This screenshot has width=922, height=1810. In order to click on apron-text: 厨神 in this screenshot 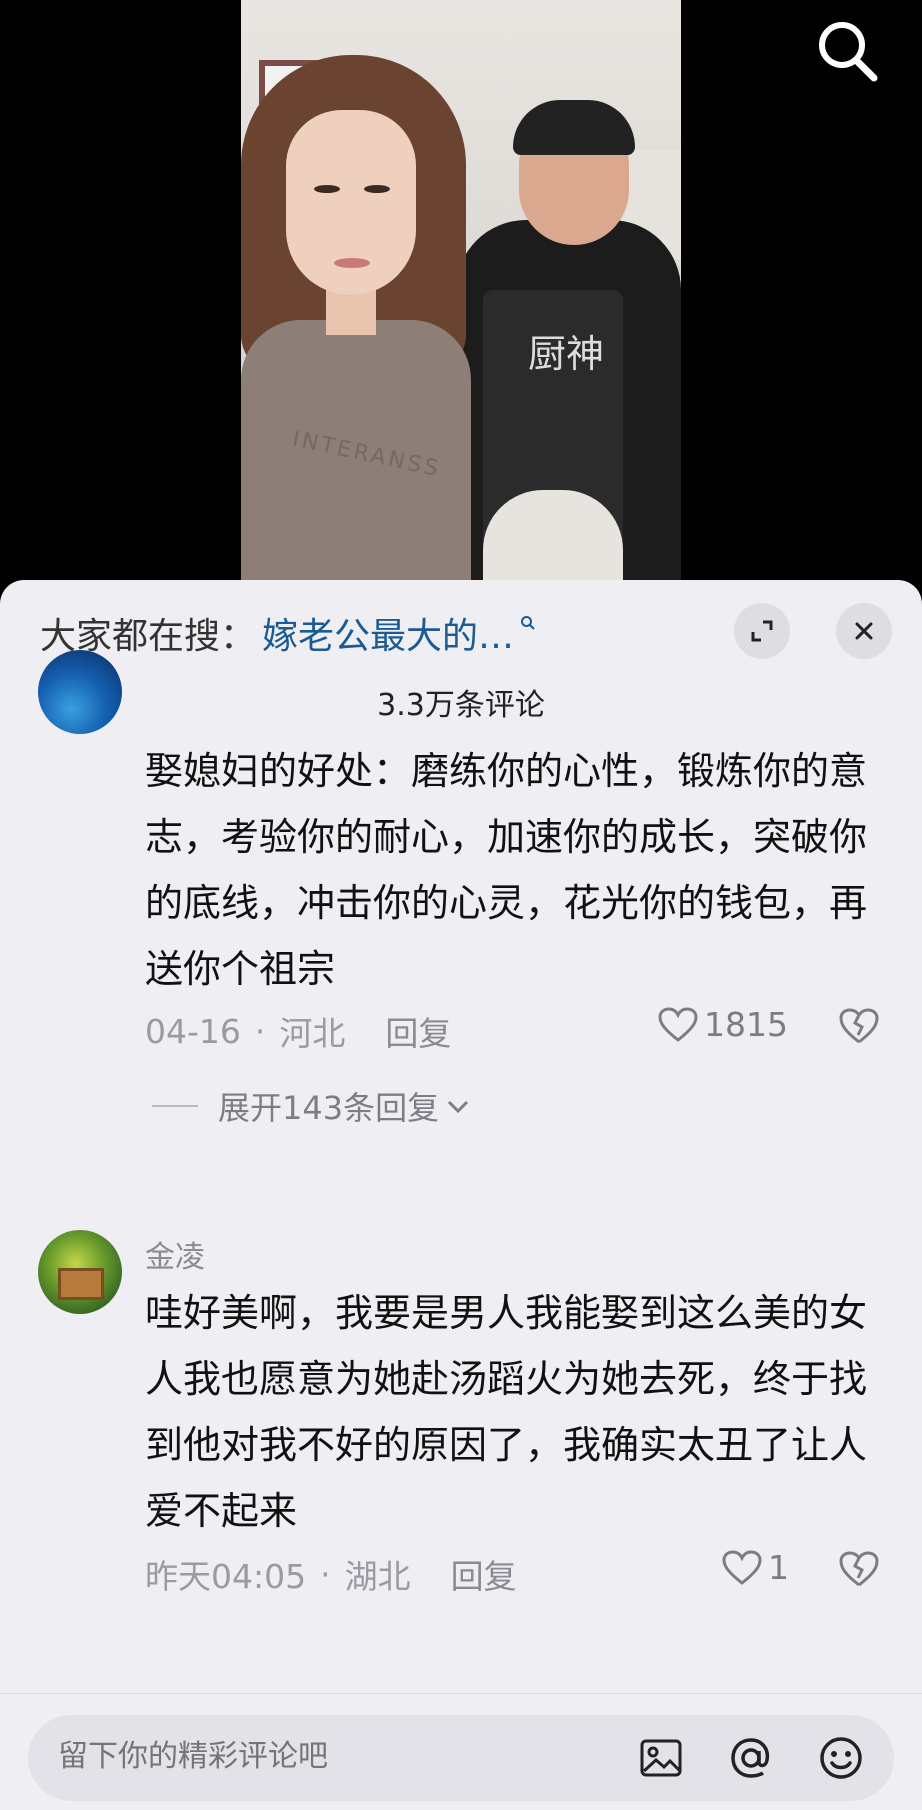, I will do `click(566, 354)`.